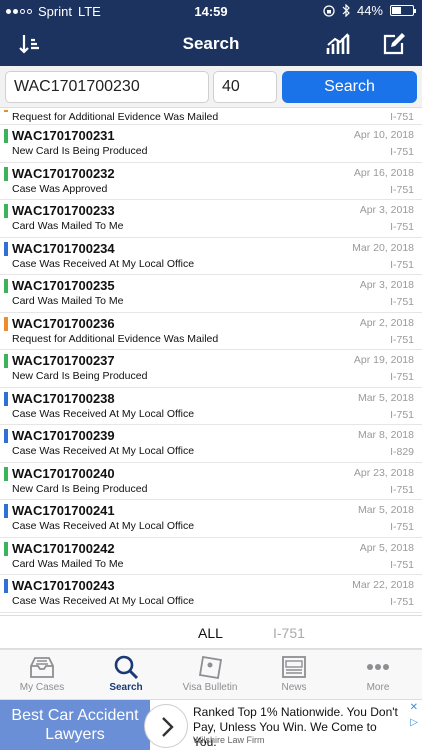 This screenshot has height=750, width=422. What do you see at coordinates (211, 87) in the screenshot?
I see `search-bar: Search` at bounding box center [211, 87].